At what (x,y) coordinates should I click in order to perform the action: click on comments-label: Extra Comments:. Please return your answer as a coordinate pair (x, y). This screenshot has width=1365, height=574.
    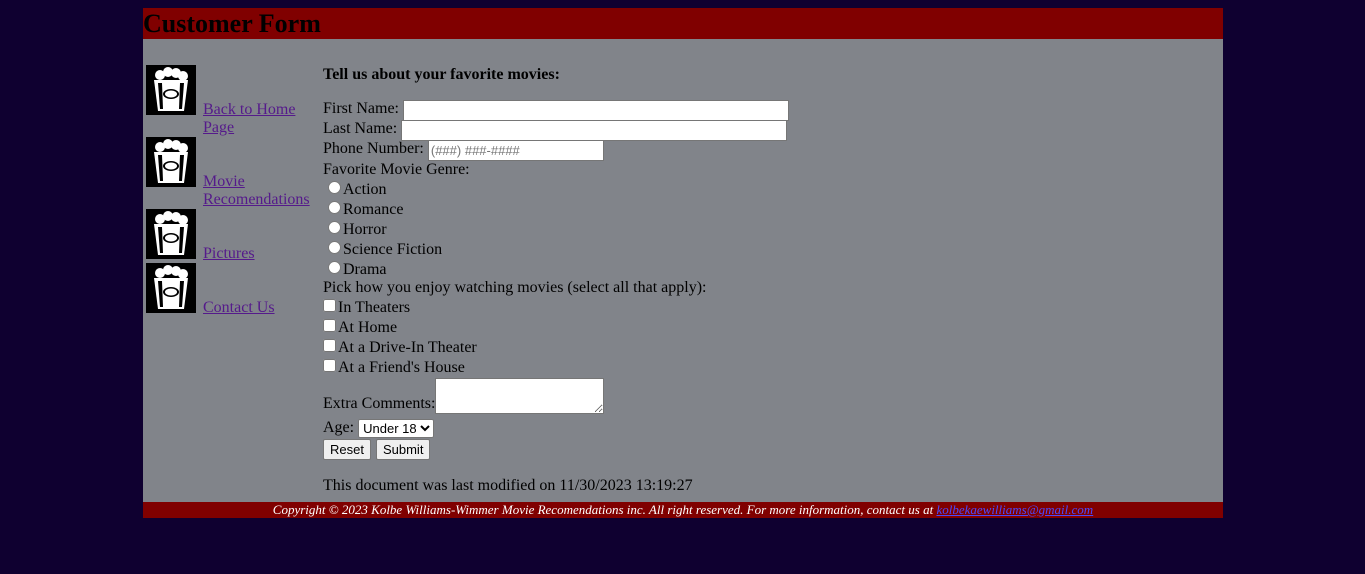
    Looking at the image, I should click on (379, 403).